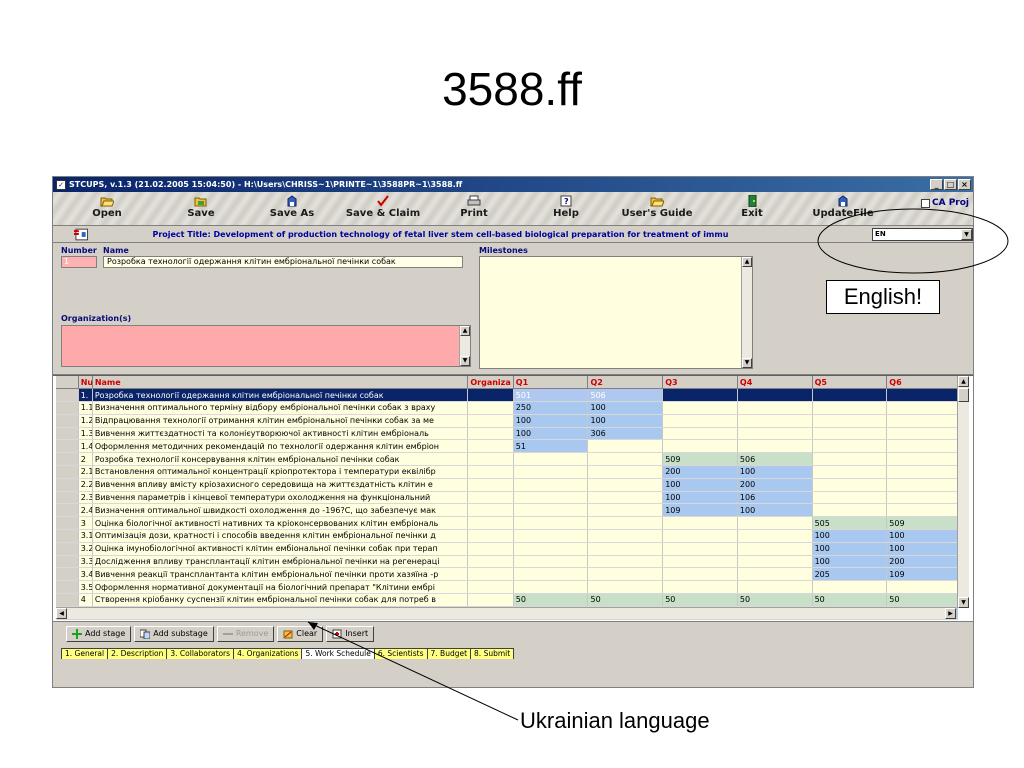 This screenshot has height=768, width=1024. Describe the element at coordinates (107, 207) in the screenshot. I see `open-button: Open` at that location.